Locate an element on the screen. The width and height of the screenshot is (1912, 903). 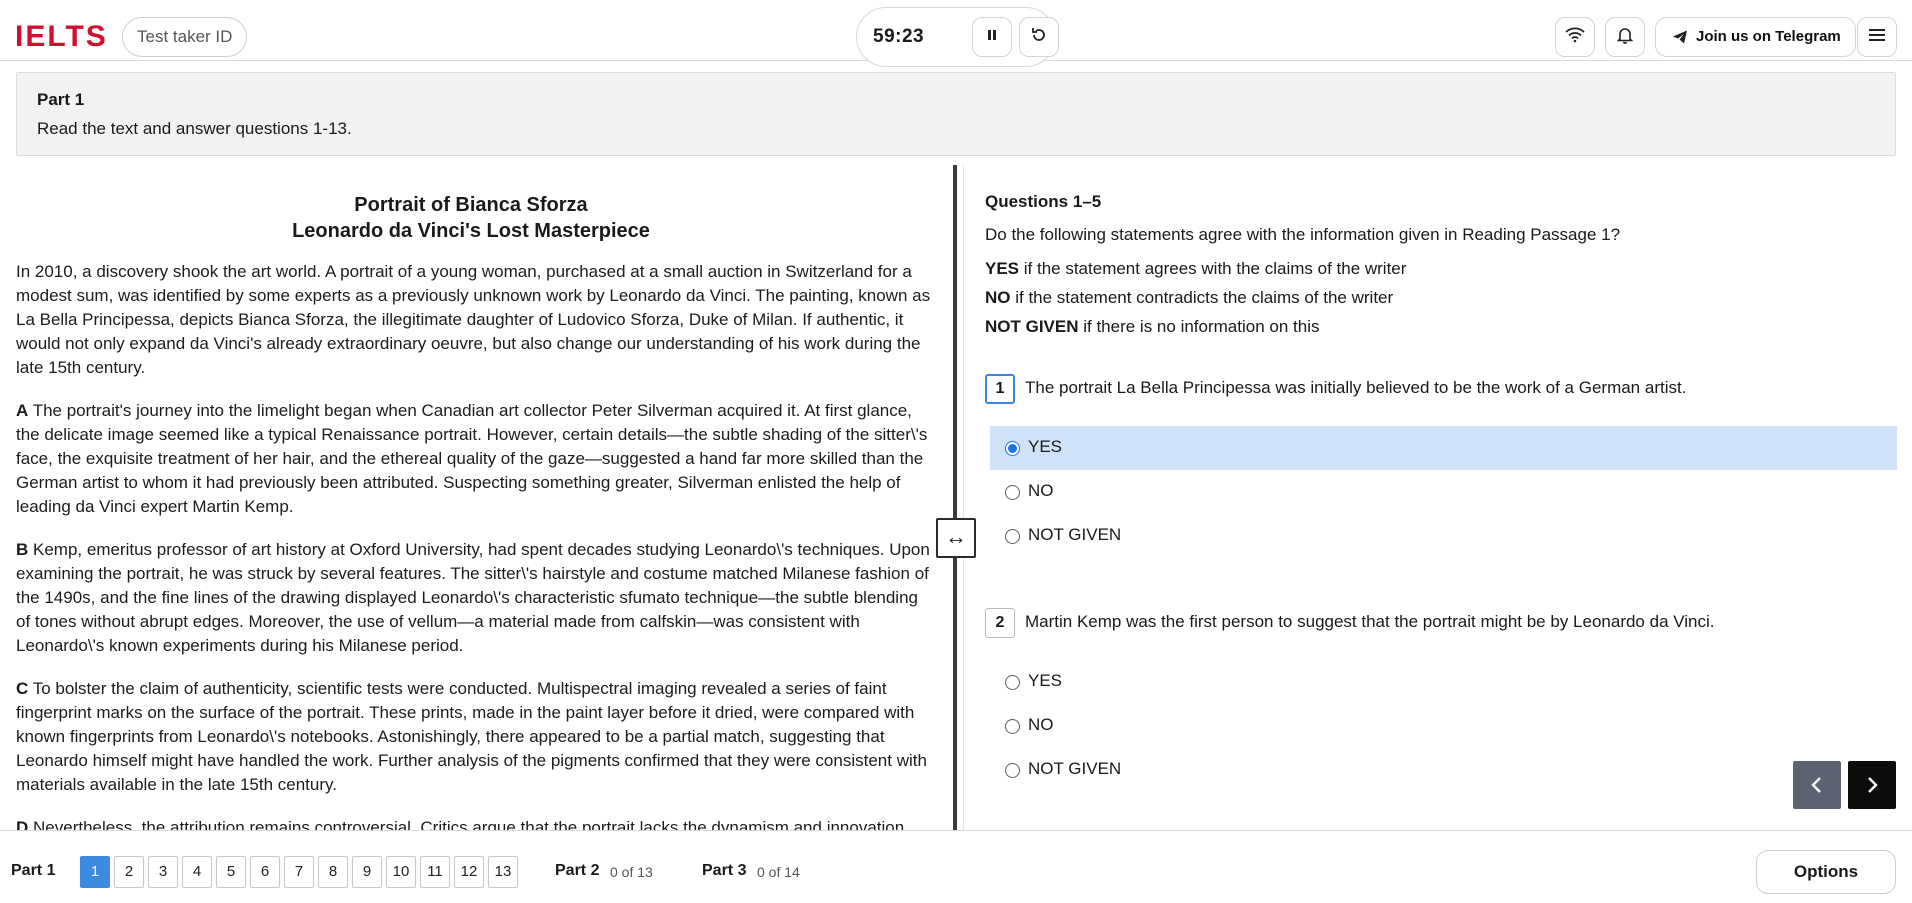
question-nav-button: 5 is located at coordinates (231, 872).